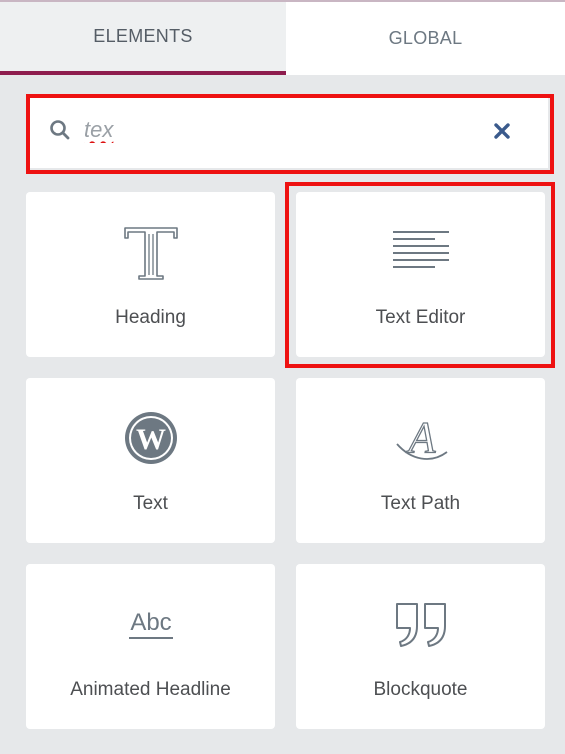 Image resolution: width=565 pixels, height=754 pixels. I want to click on widget-blockquote: Blockquote, so click(420, 646).